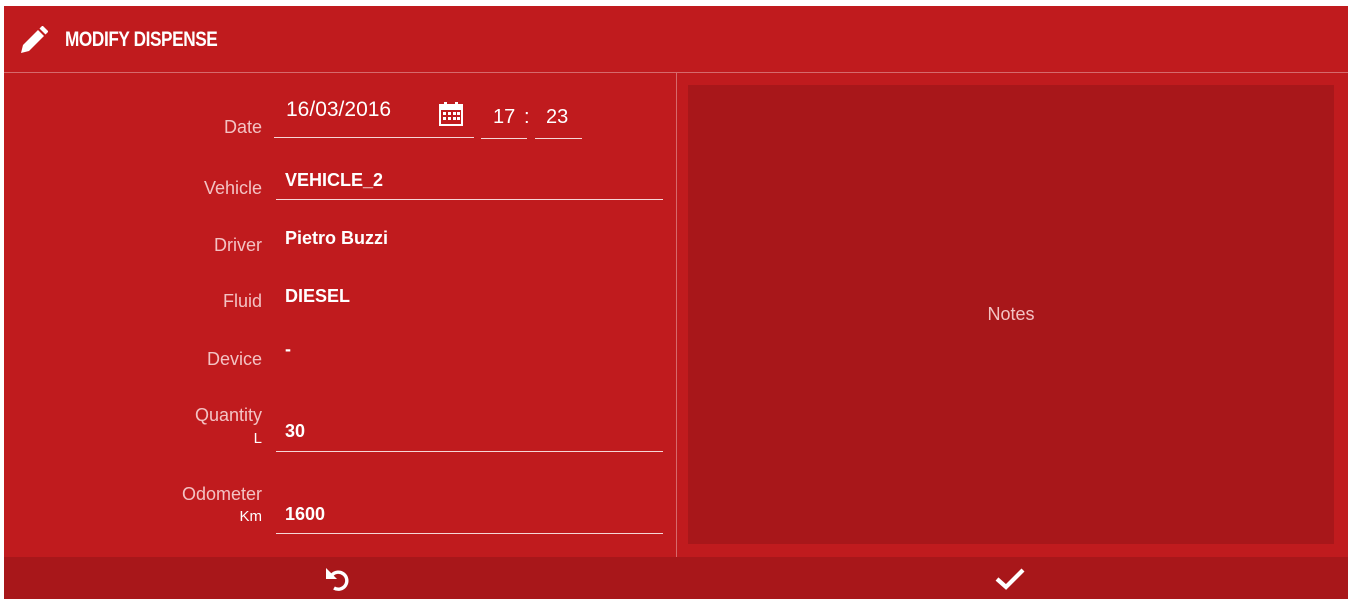 This screenshot has height=599, width=1352. I want to click on quantity-label: Quantity, so click(228, 415).